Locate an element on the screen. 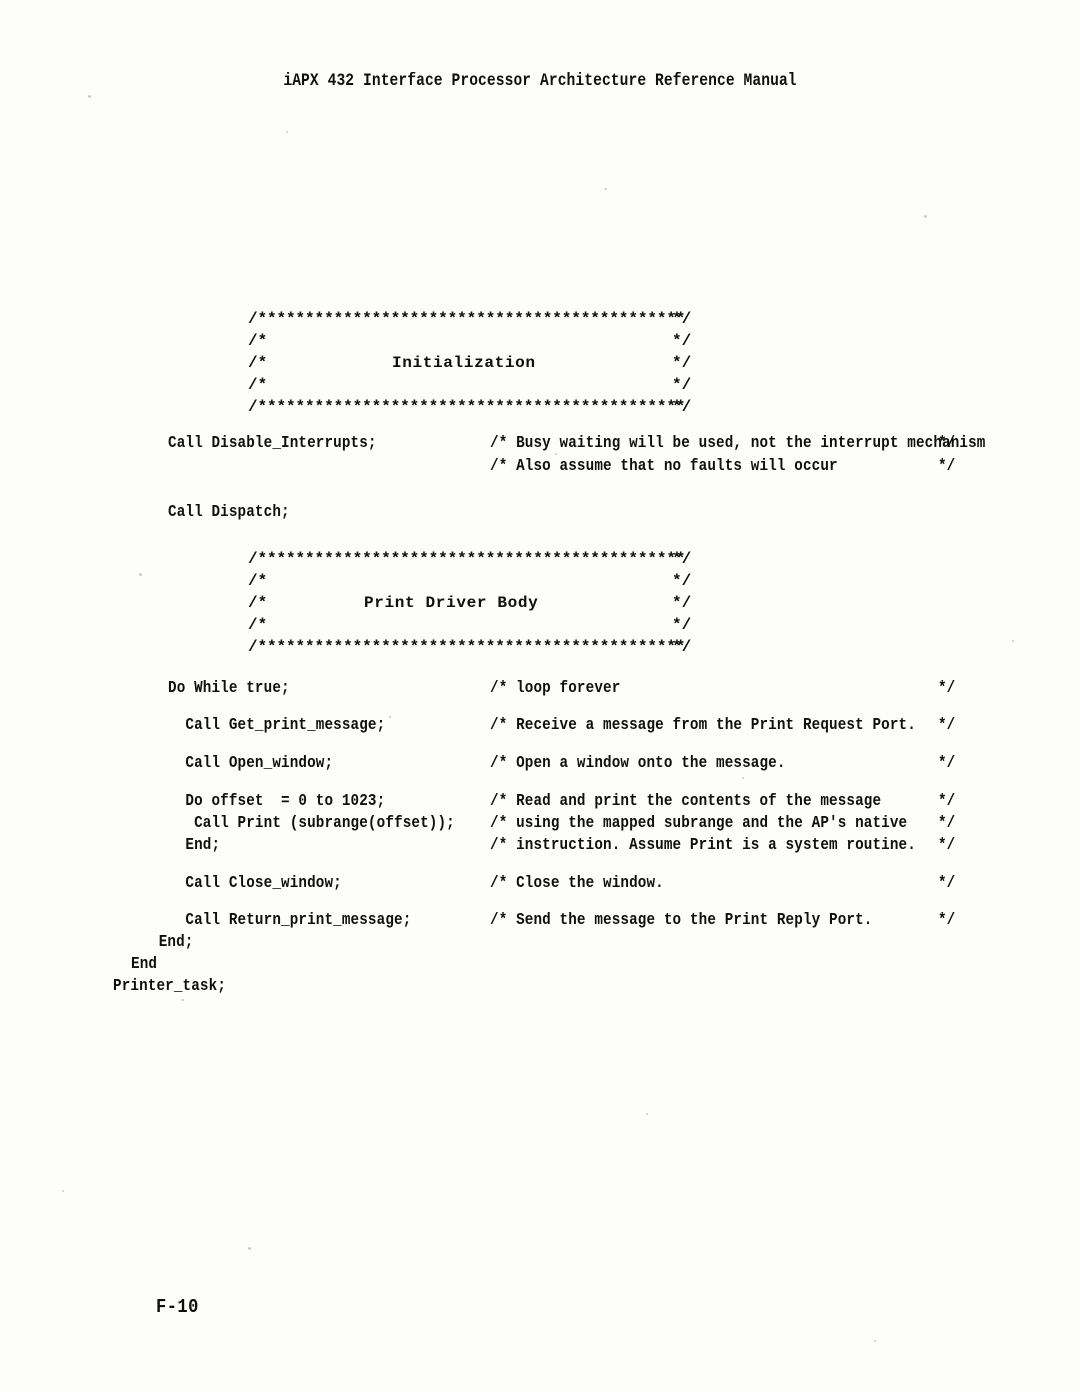 The height and width of the screenshot is (1392, 1080). statement-code: Call Get_print_message; is located at coordinates (277, 724).